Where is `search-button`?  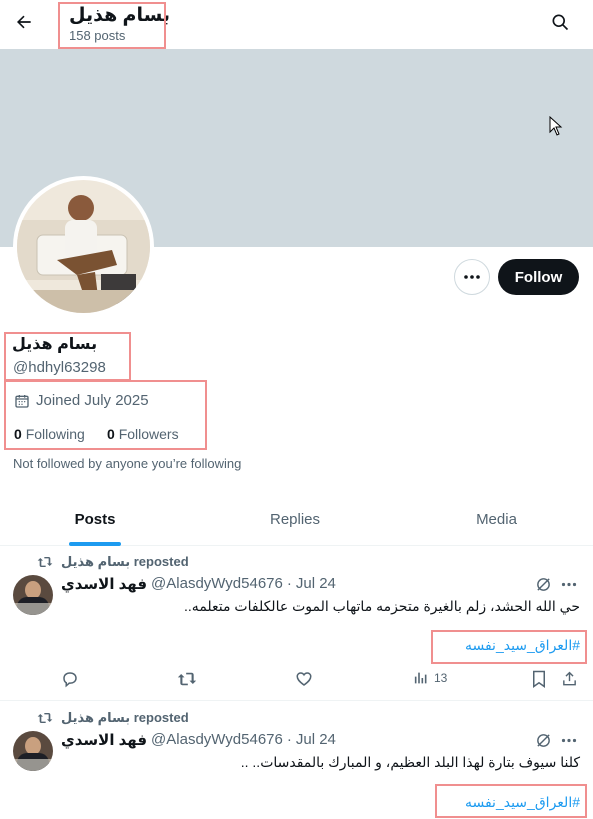 search-button is located at coordinates (560, 22).